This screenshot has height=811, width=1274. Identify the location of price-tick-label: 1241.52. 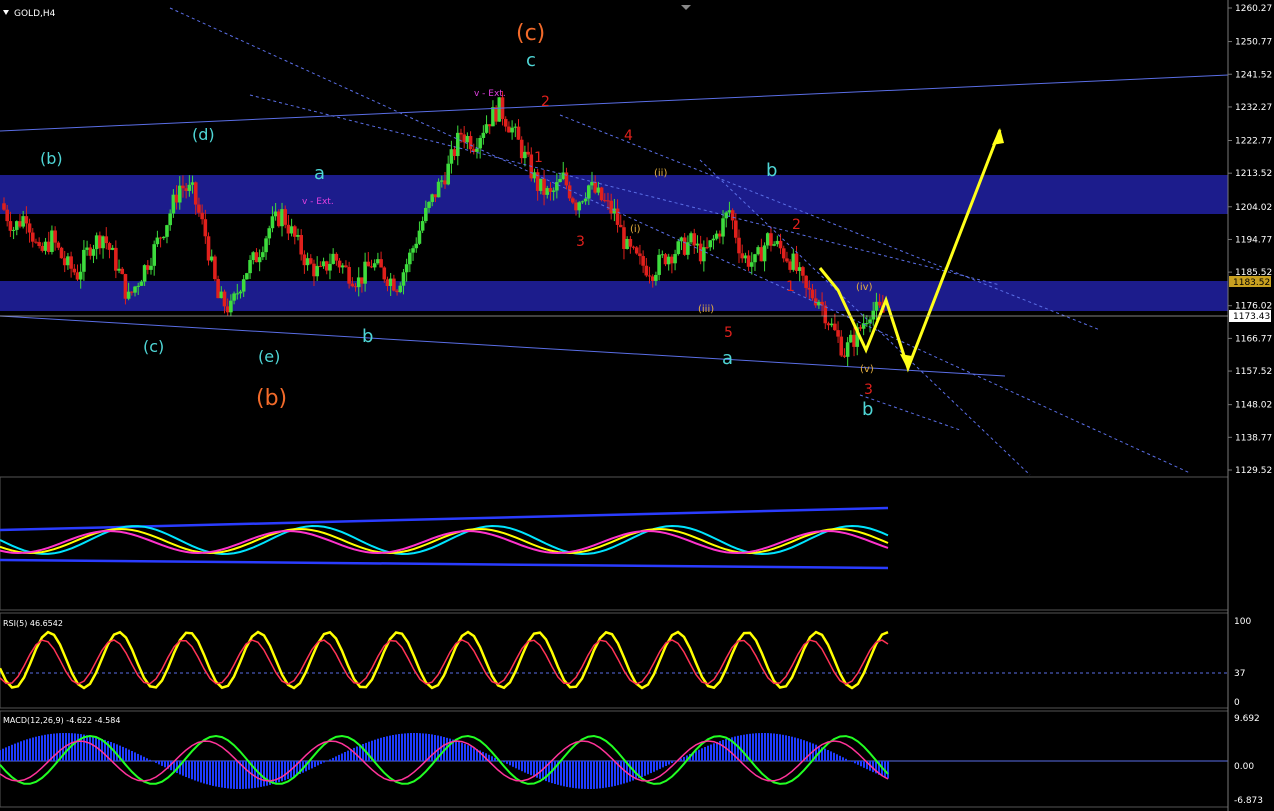
(1253, 75).